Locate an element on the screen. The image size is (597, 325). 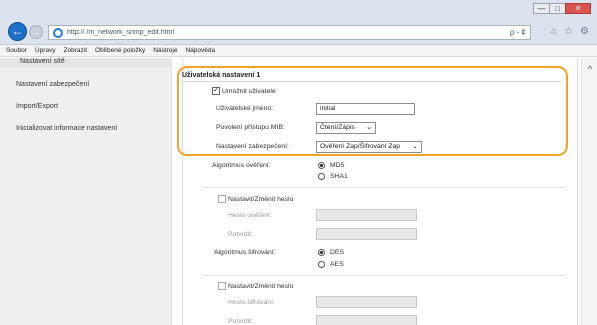
toolbar-icons: ⌂ ☆ ⚙ is located at coordinates (570, 31).